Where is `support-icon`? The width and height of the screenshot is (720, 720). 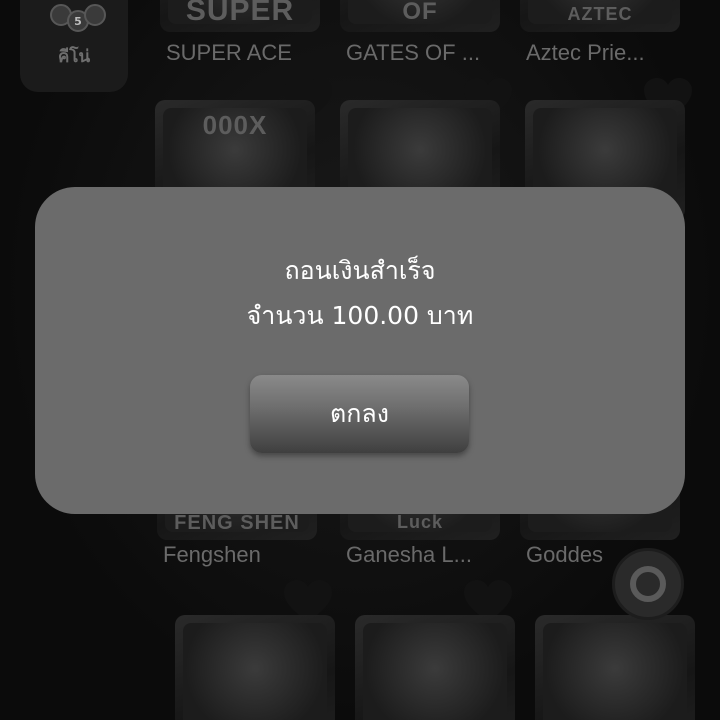 support-icon is located at coordinates (648, 584).